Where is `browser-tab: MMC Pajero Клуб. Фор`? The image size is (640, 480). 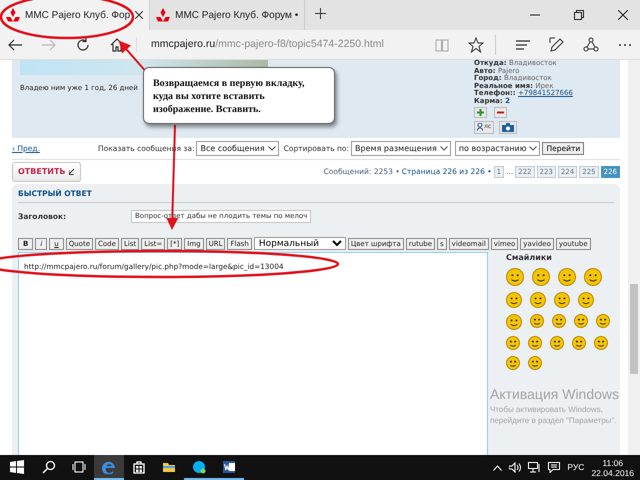 browser-tab: MMC Pajero Клуб. Фор is located at coordinates (75, 15).